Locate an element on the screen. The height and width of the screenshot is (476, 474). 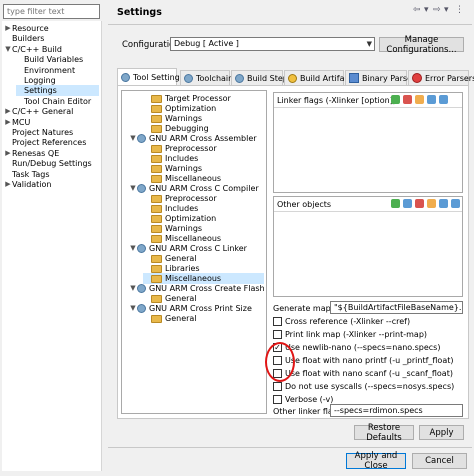
sidebar-item-label: Task Tags is located at coordinates (31, 174).